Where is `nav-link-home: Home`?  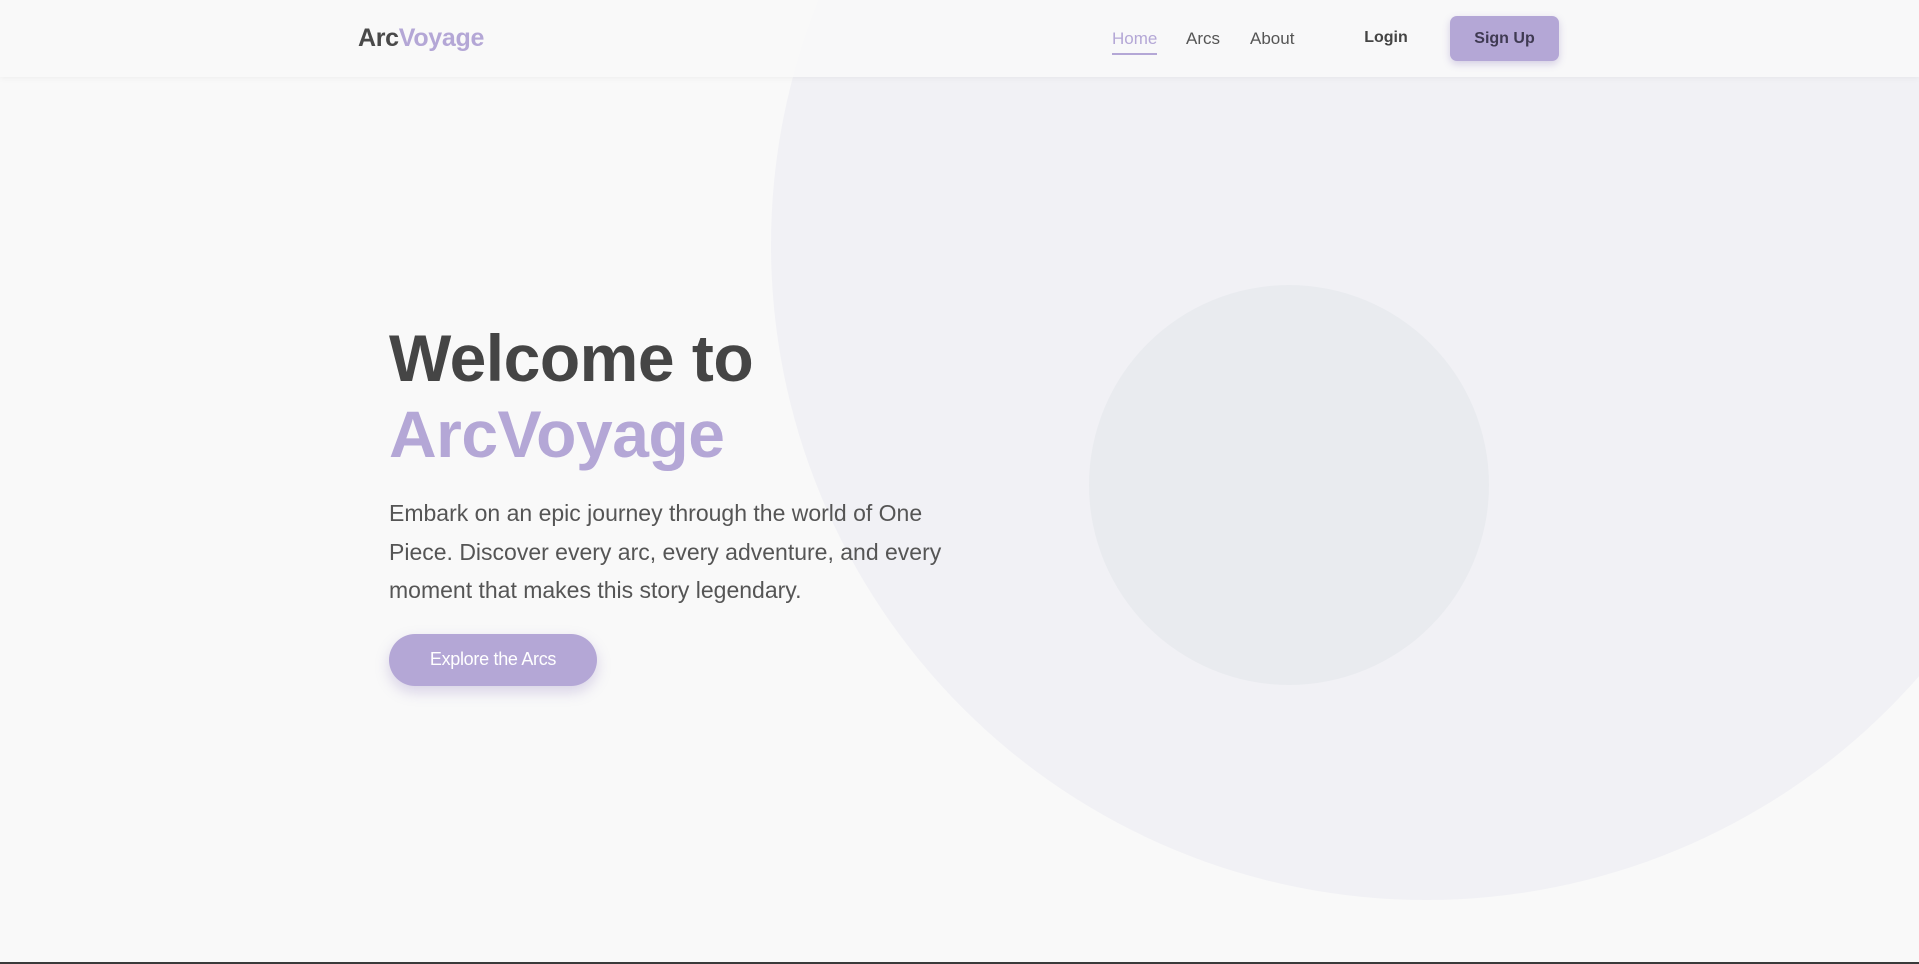 nav-link-home: Home is located at coordinates (1135, 42).